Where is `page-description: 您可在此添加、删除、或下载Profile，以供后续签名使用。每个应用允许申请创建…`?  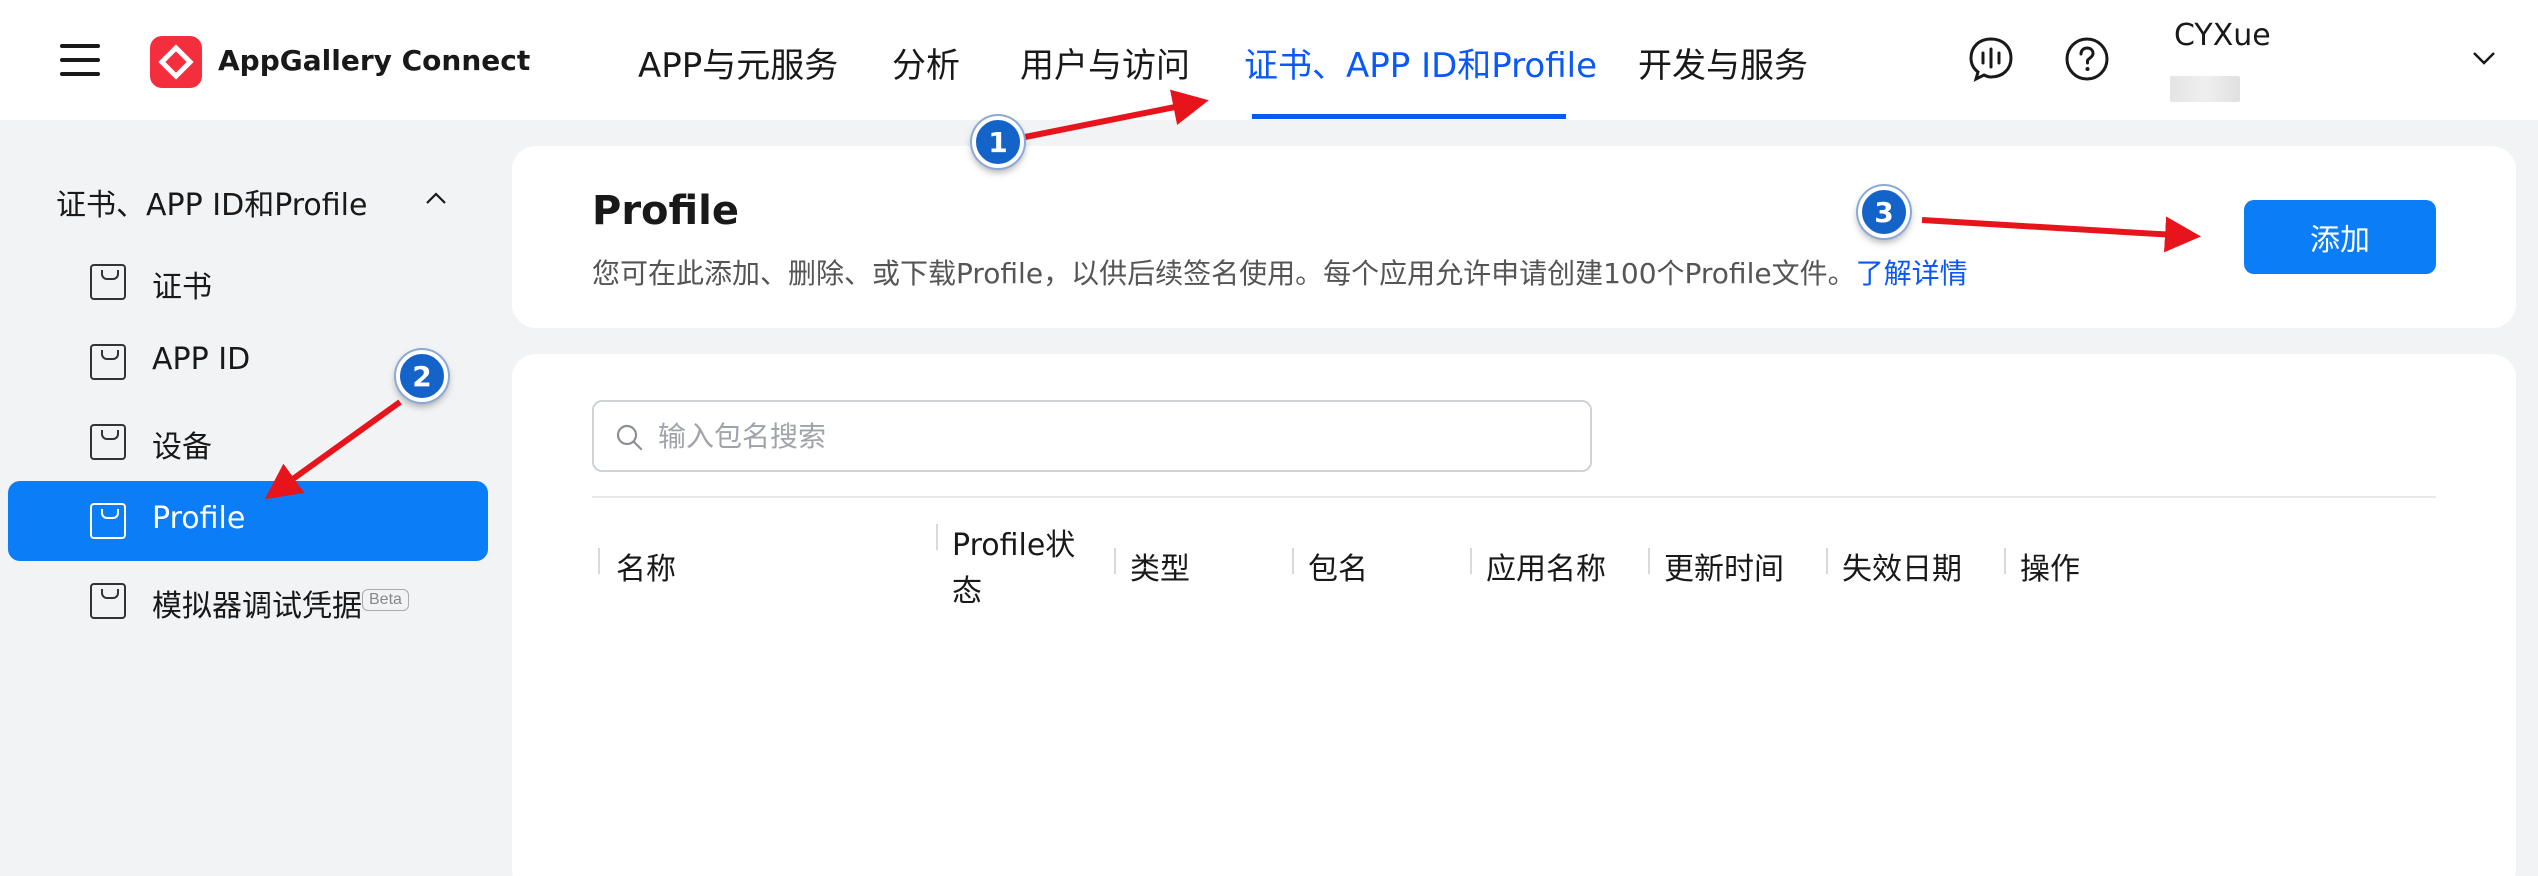 page-description: 您可在此添加、删除、或下载Profile，以供后续签名使用。每个应用允许申请创建… is located at coordinates (1280, 272).